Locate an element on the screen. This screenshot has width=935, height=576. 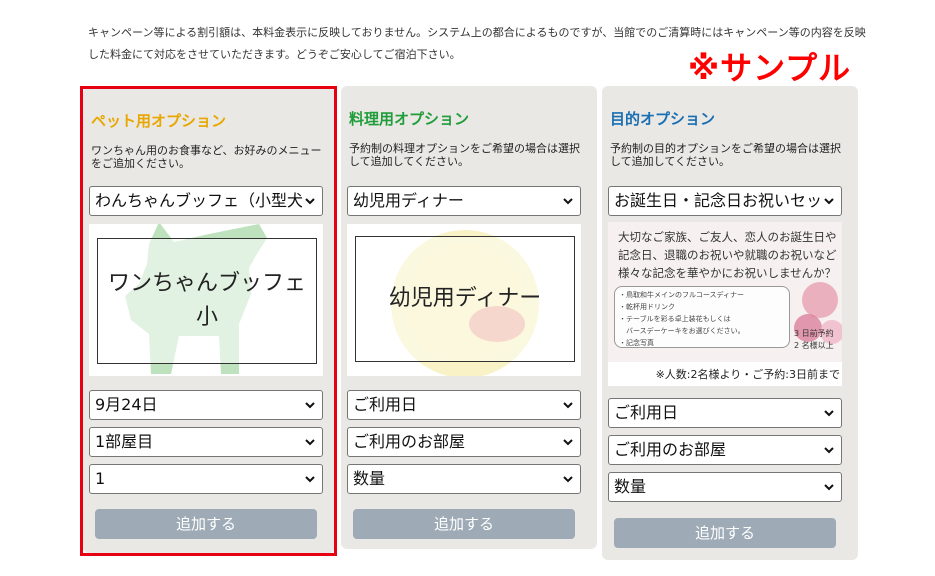
pet-menu-image: ワンちゃんブッフェ小 is located at coordinates (206, 300).